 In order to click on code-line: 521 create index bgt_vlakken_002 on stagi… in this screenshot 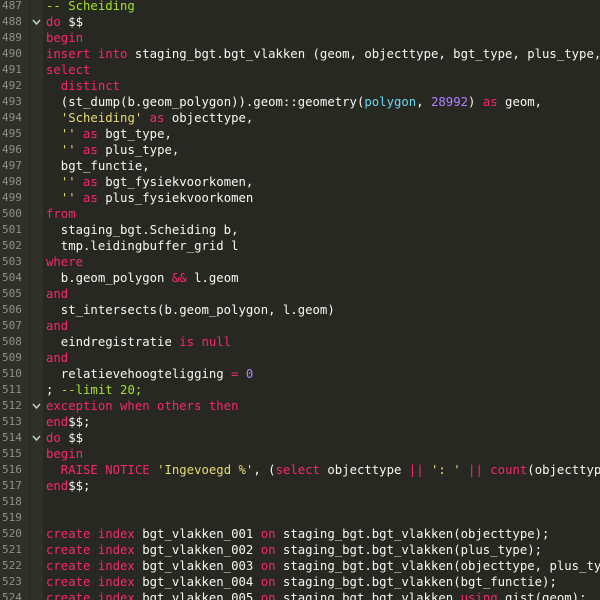, I will do `click(300, 550)`.